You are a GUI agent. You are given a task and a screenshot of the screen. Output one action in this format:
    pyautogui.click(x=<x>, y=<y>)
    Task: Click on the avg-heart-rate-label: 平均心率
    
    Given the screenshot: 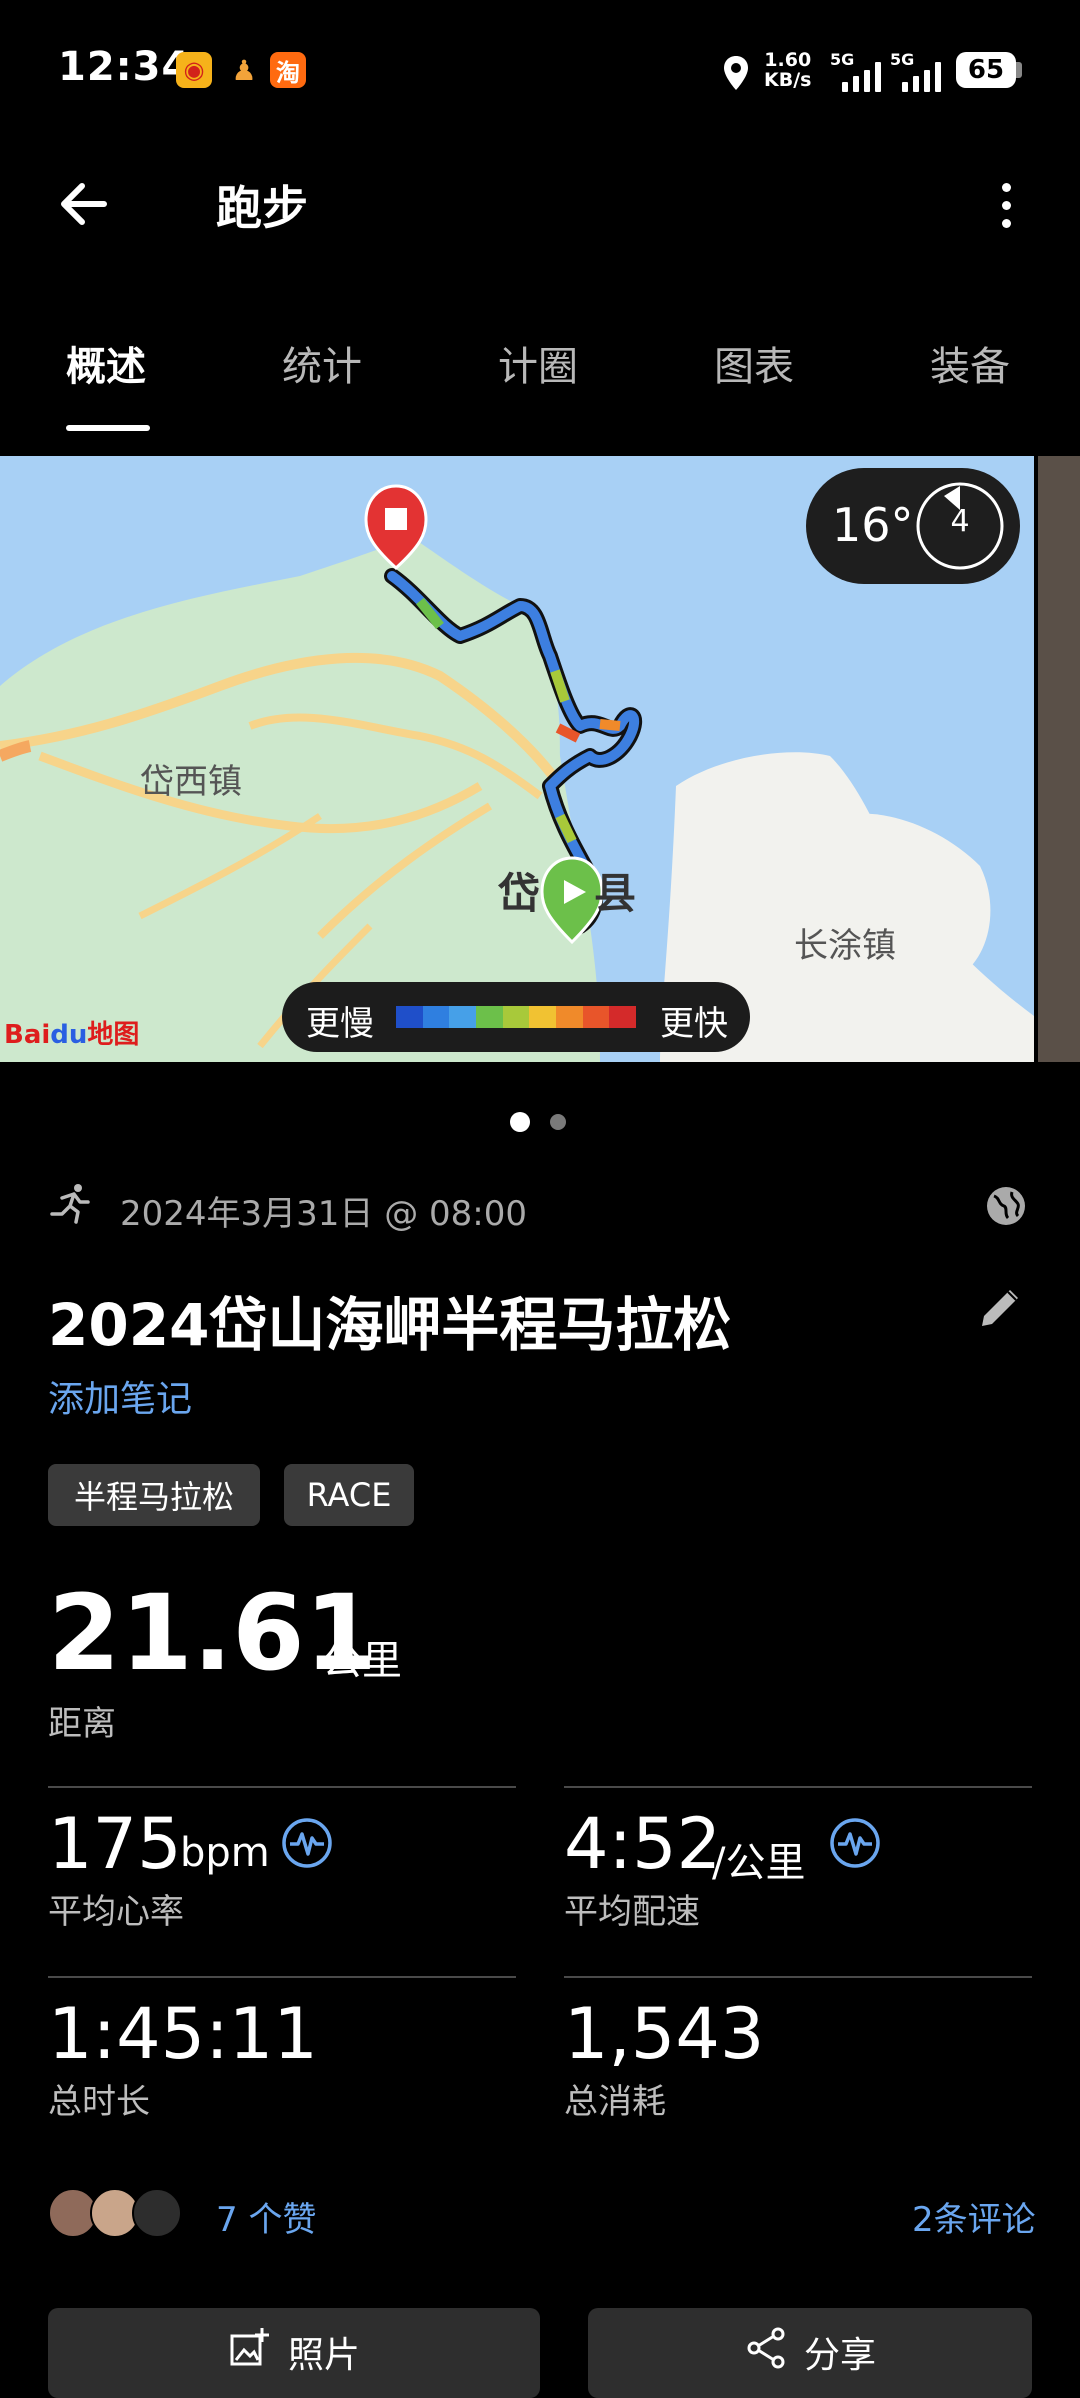 What is the action you would take?
    pyautogui.click(x=116, y=1912)
    